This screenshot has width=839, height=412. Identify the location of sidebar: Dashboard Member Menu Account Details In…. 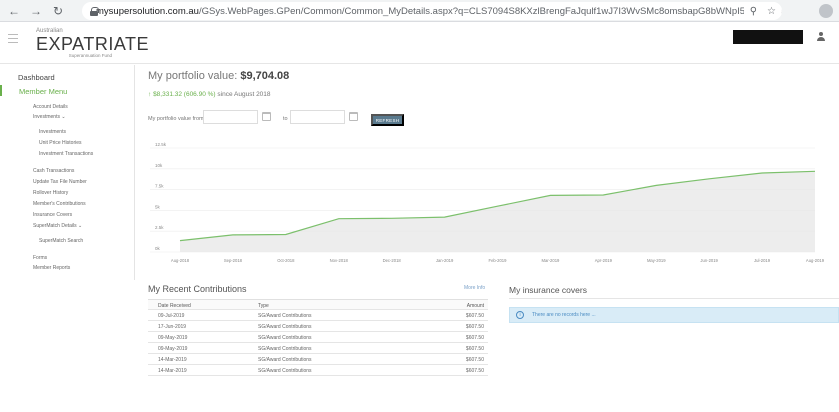
(67, 172).